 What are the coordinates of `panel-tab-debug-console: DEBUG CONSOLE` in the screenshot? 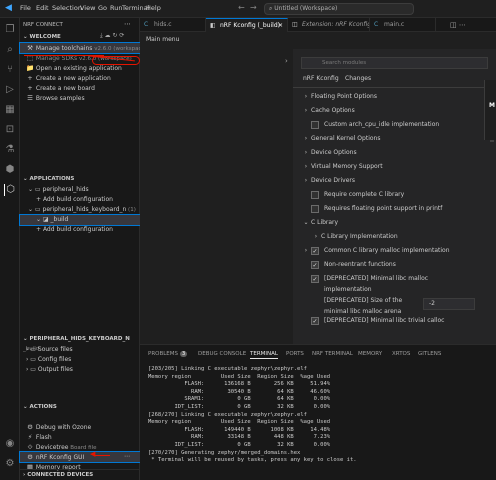 It's located at (222, 354).